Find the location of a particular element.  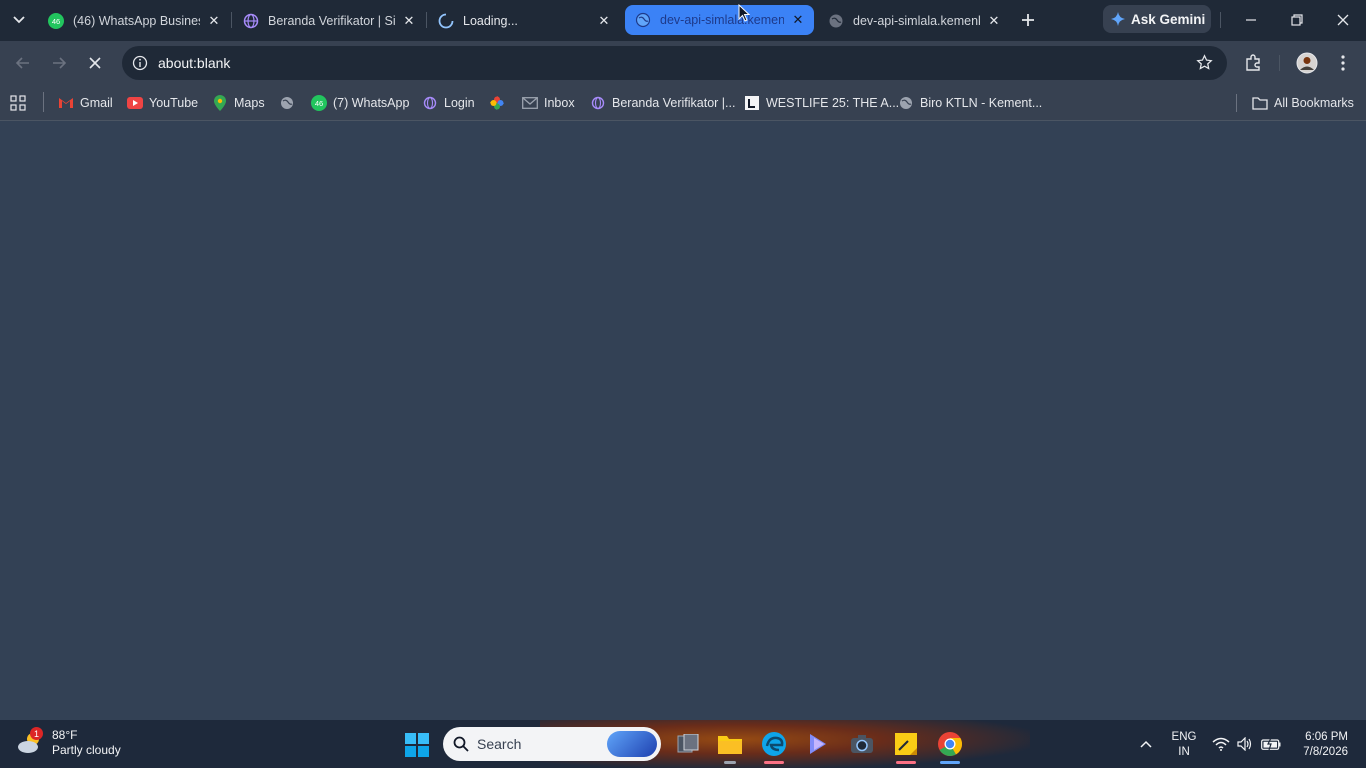

all-bookmarks-label: All Bookmarks is located at coordinates (1314, 103).